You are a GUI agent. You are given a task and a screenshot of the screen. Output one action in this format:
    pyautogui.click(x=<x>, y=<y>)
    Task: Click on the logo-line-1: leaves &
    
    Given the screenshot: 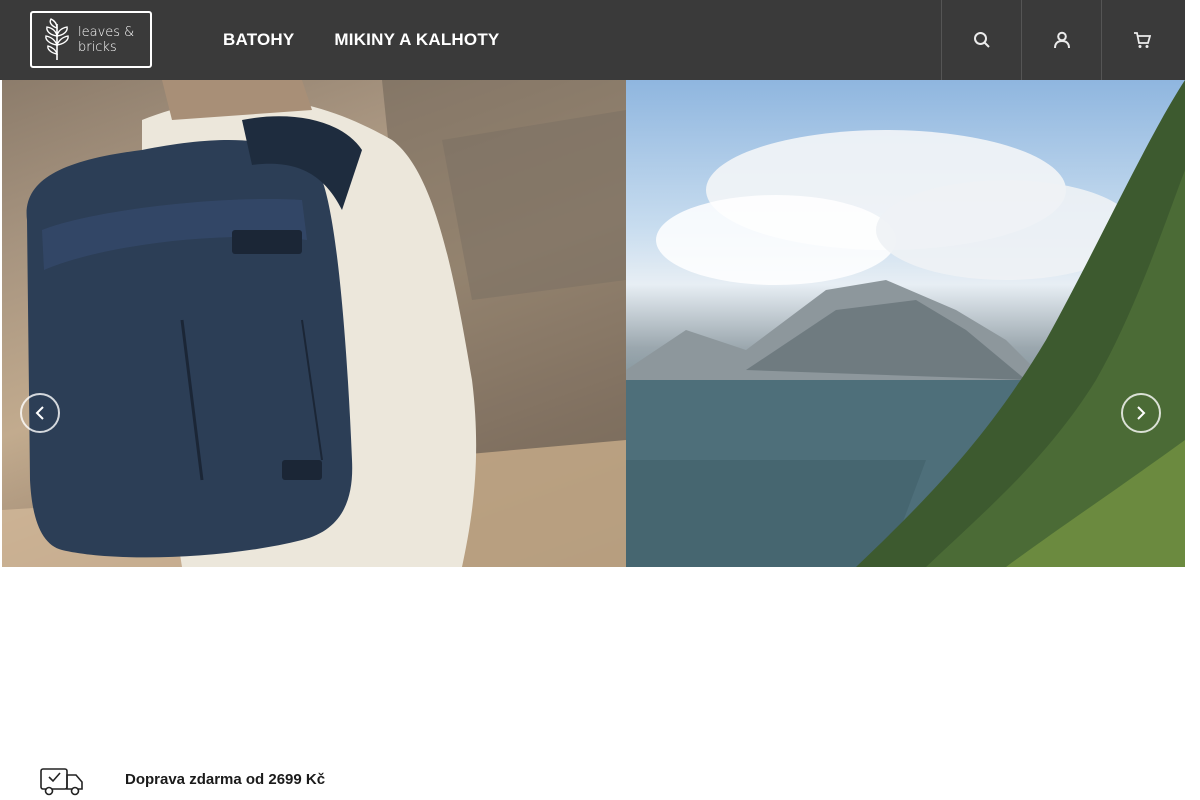 What is the action you would take?
    pyautogui.click(x=106, y=32)
    